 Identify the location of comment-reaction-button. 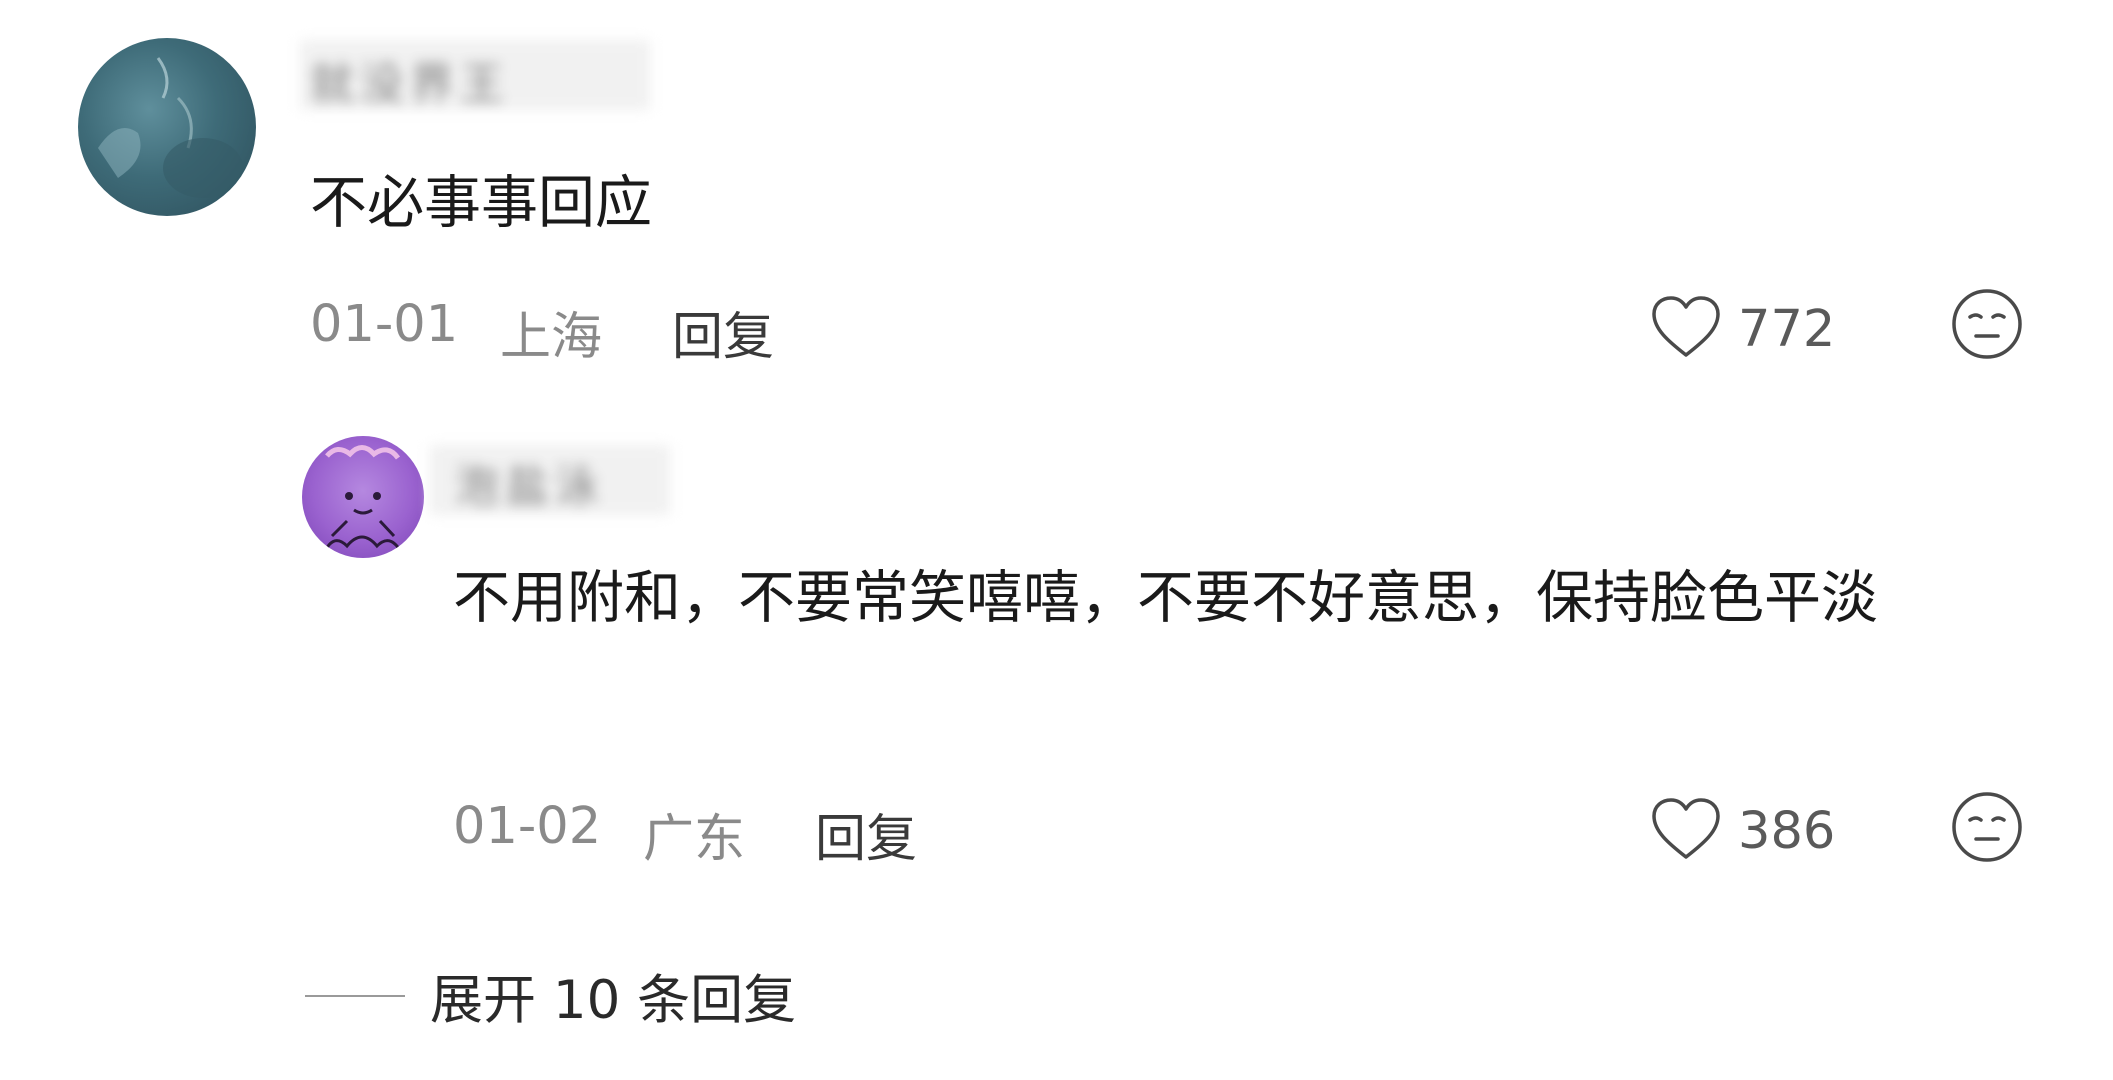
(1987, 326).